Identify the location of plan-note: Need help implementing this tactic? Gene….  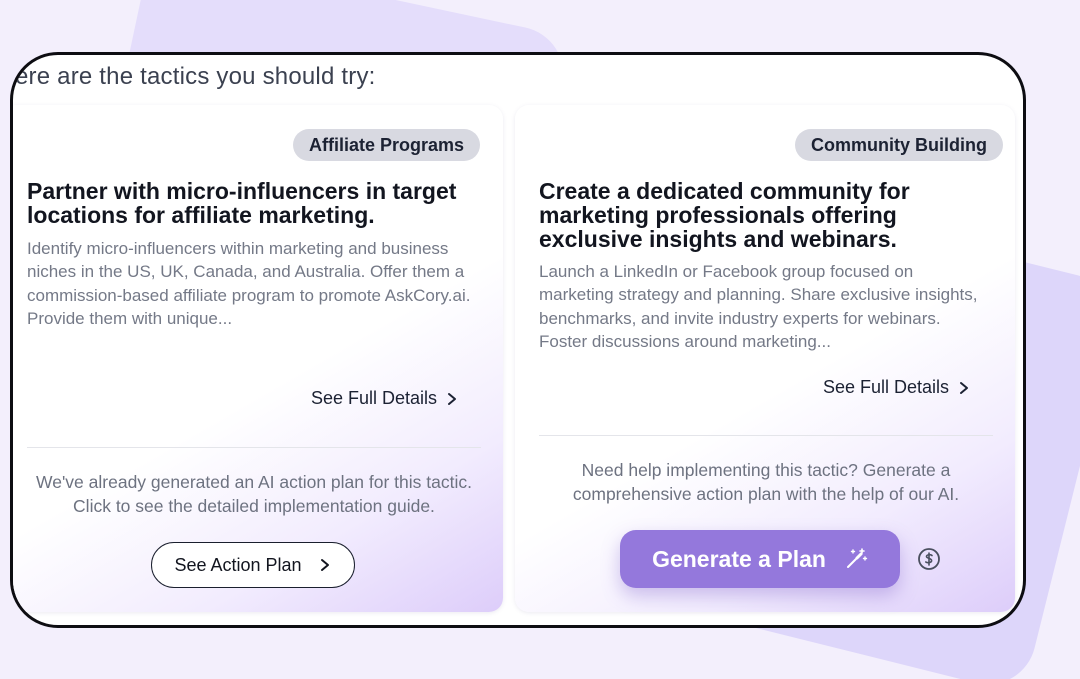
(766, 482).